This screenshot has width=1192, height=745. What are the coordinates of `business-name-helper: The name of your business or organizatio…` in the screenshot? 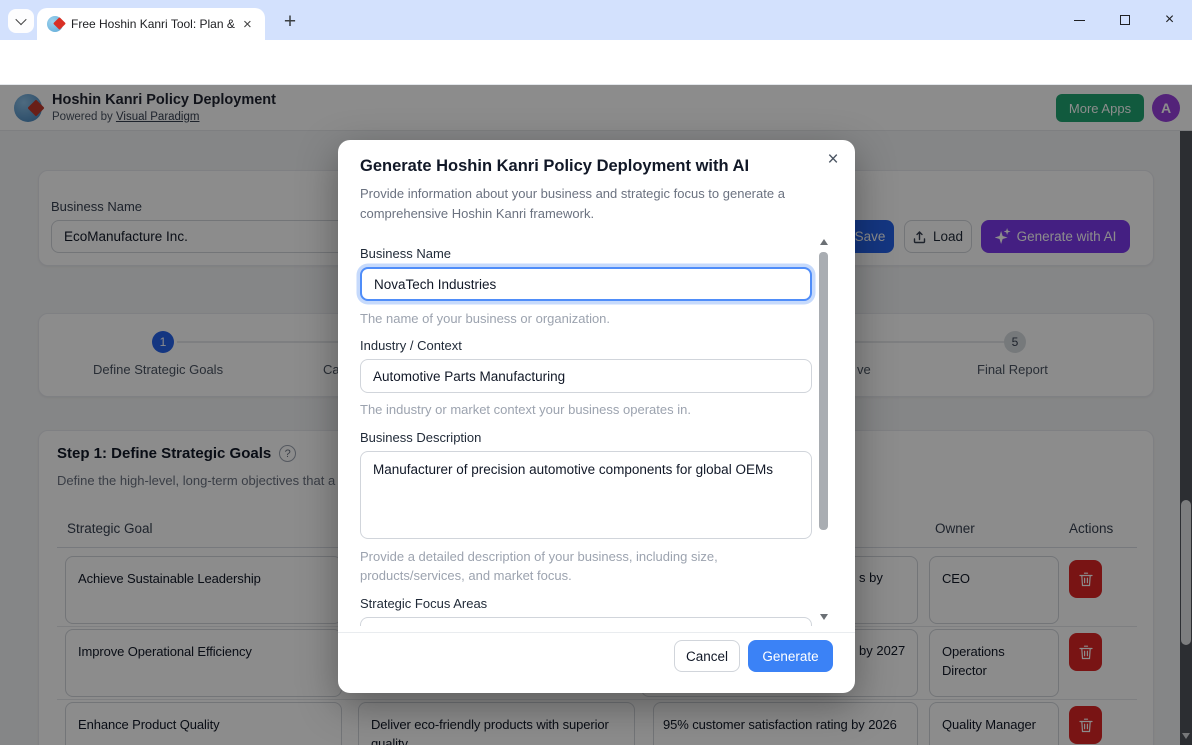 It's located at (485, 318).